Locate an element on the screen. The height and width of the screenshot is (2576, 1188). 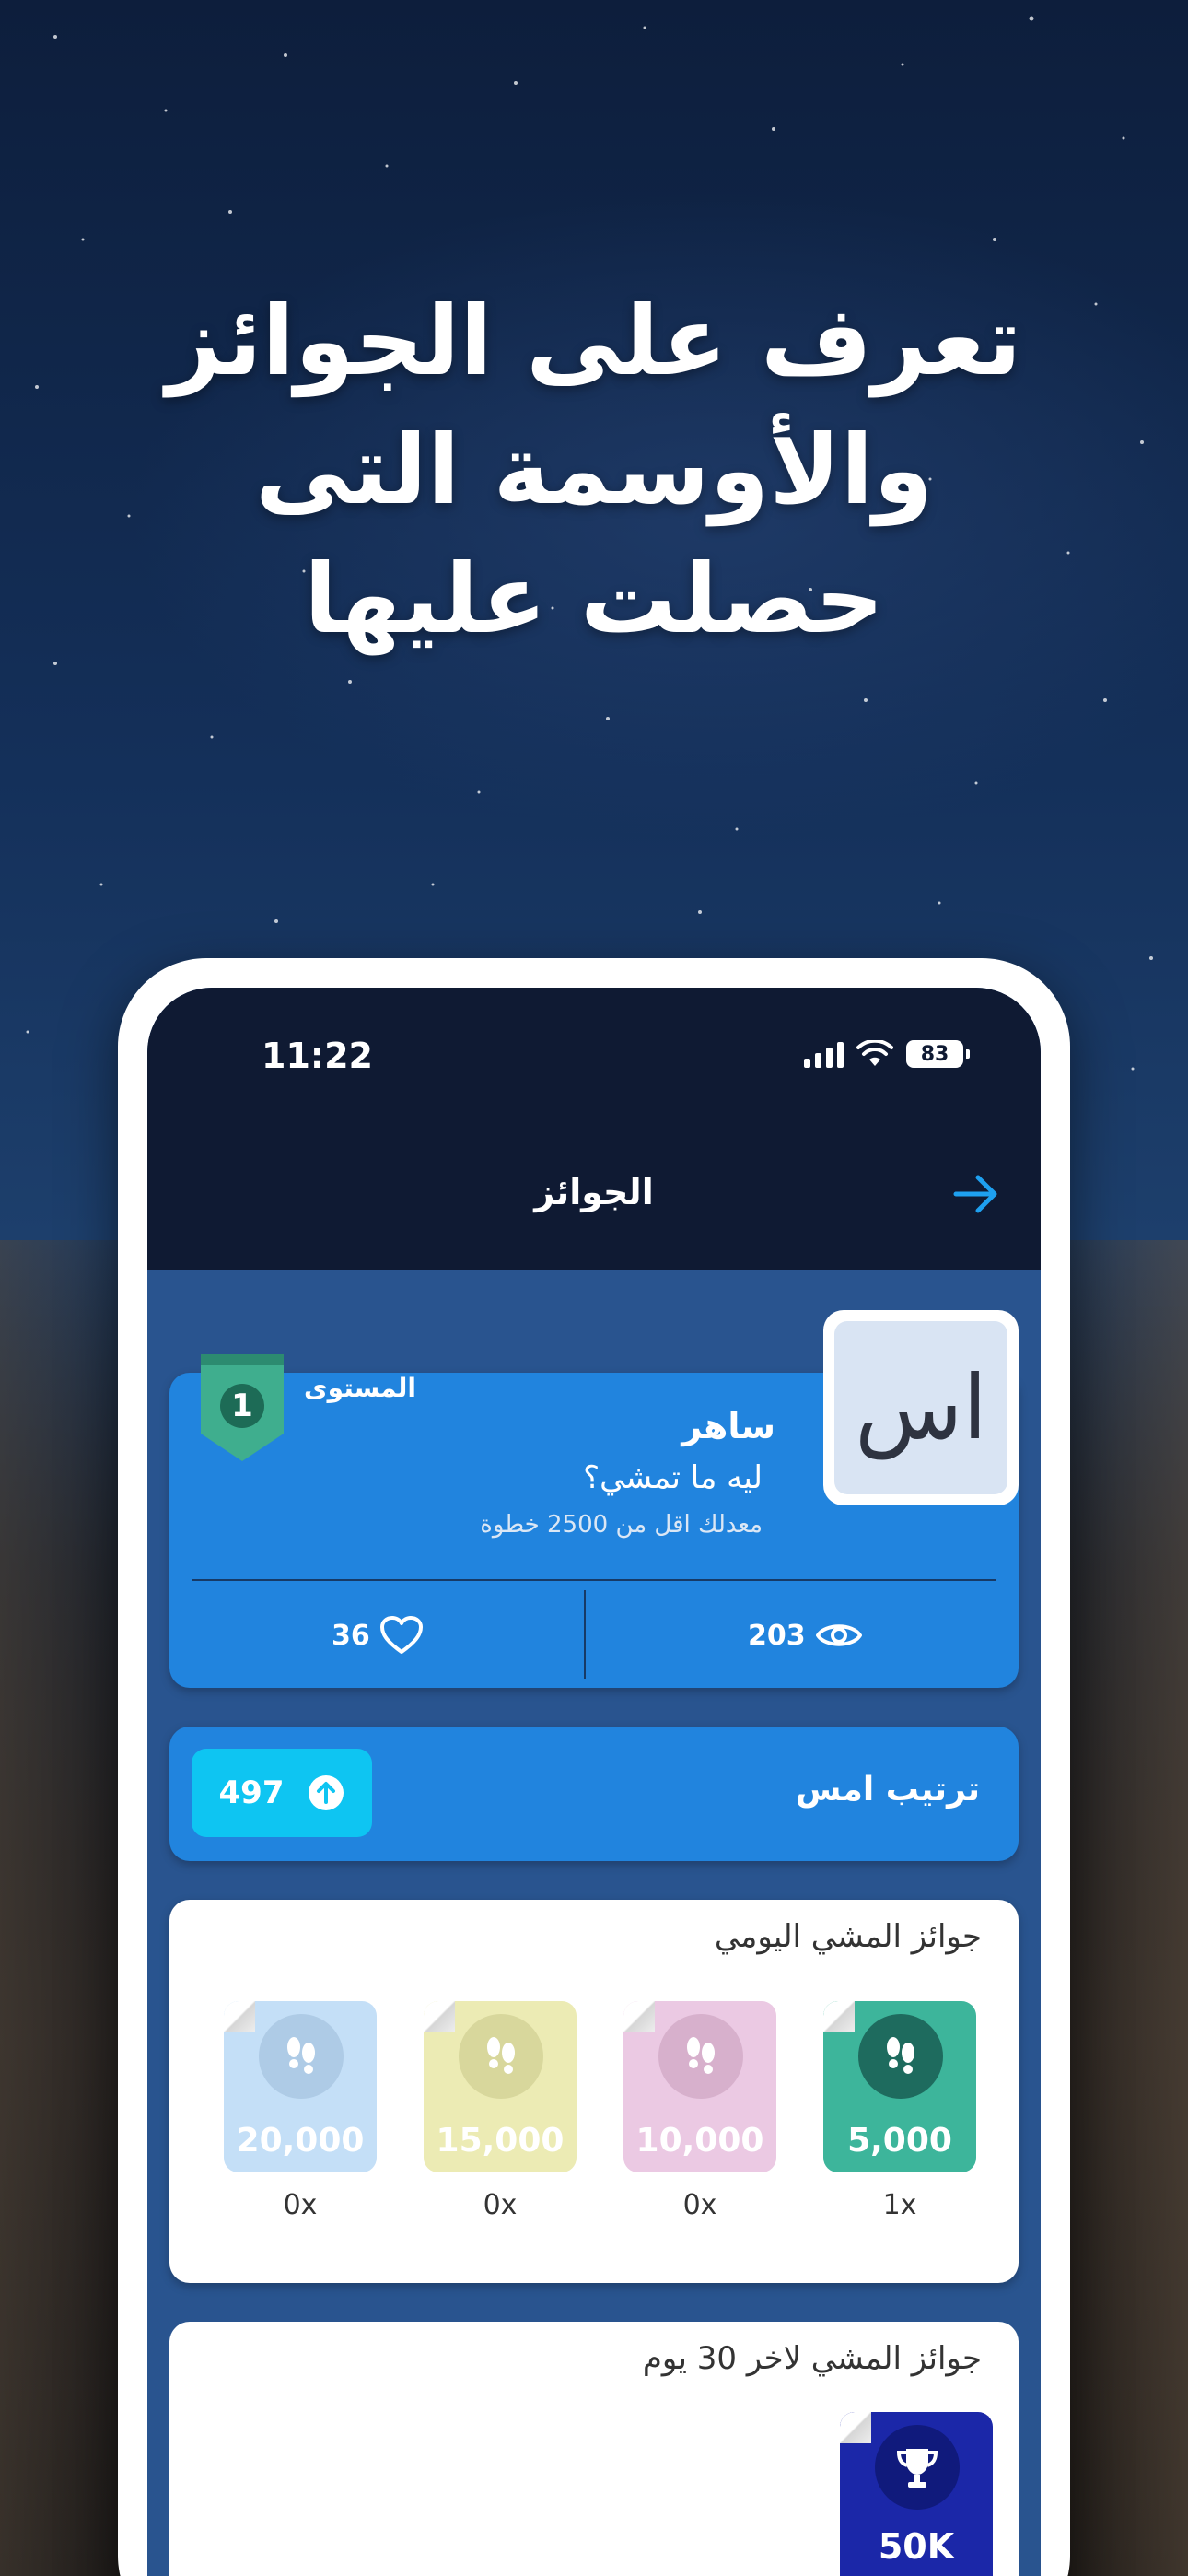
monthly-award-tile: 50K is located at coordinates (916, 2494).